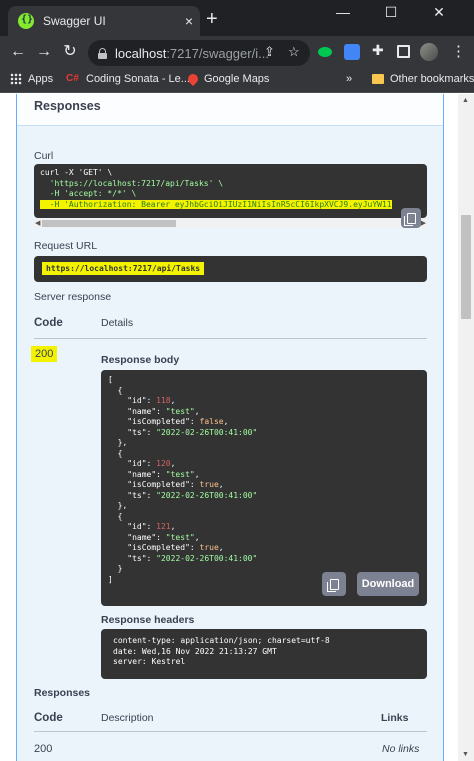  Describe the element at coordinates (401, 749) in the screenshot. I see `no-links-text: No links` at that location.